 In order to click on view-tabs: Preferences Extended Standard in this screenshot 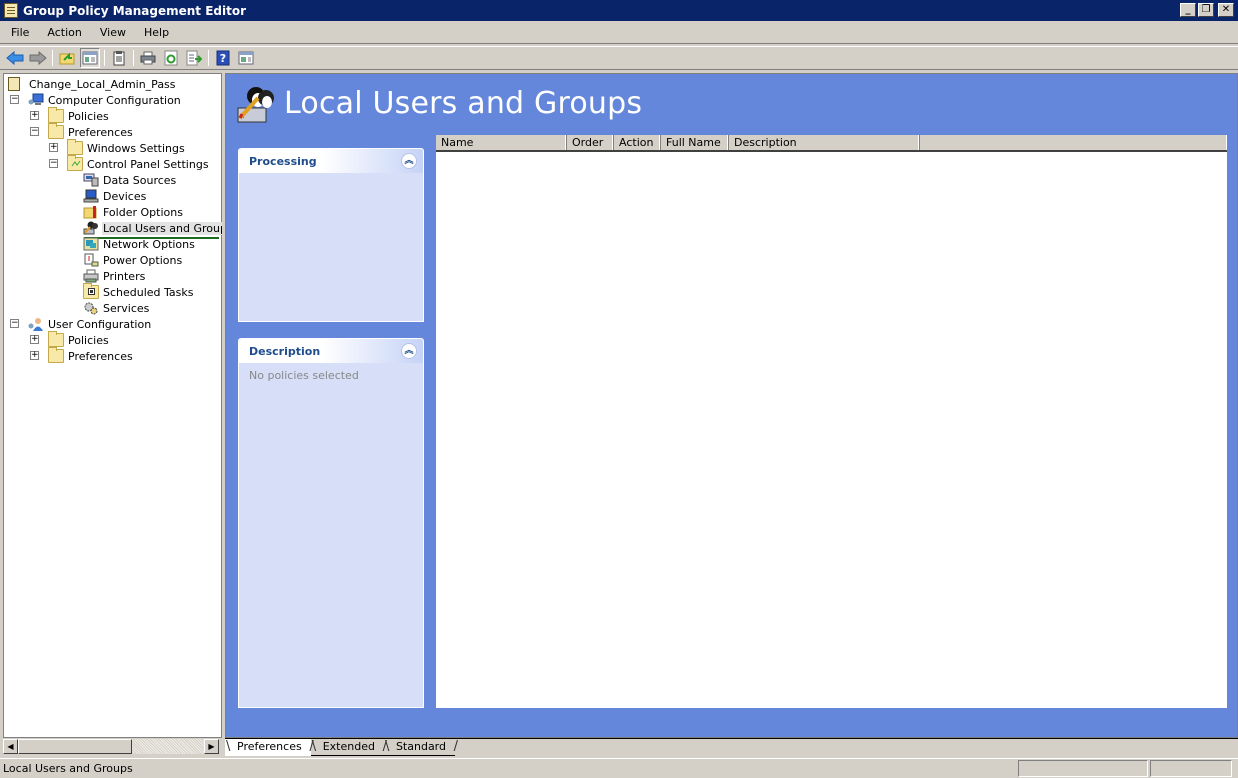, I will do `click(341, 748)`.